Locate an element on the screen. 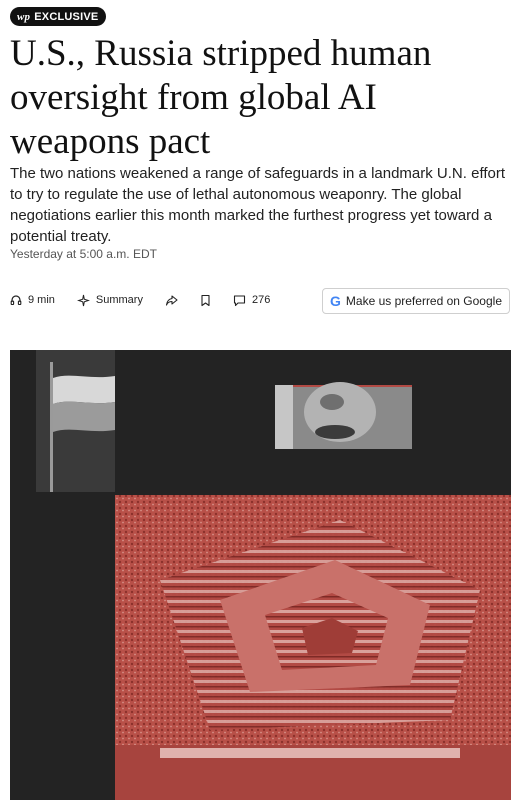 The height and width of the screenshot is (800, 521). exclusive-label: EXCLUSIVE is located at coordinates (66, 16).